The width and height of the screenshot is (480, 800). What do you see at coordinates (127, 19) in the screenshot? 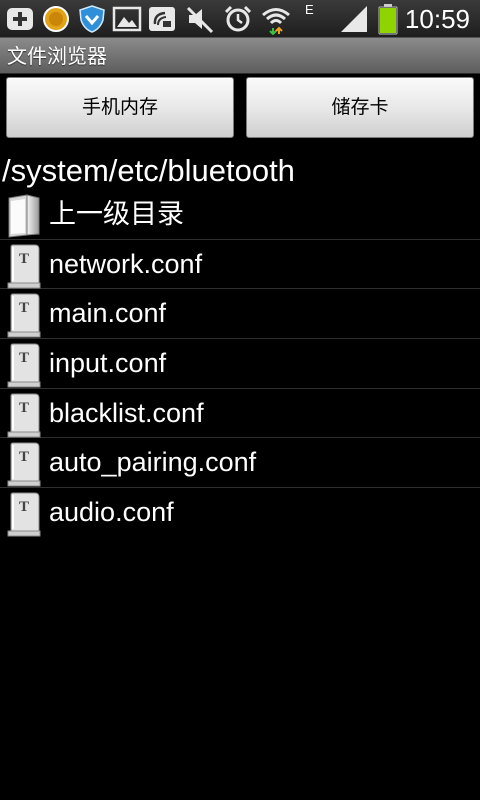
I see `gallery-icon` at bounding box center [127, 19].